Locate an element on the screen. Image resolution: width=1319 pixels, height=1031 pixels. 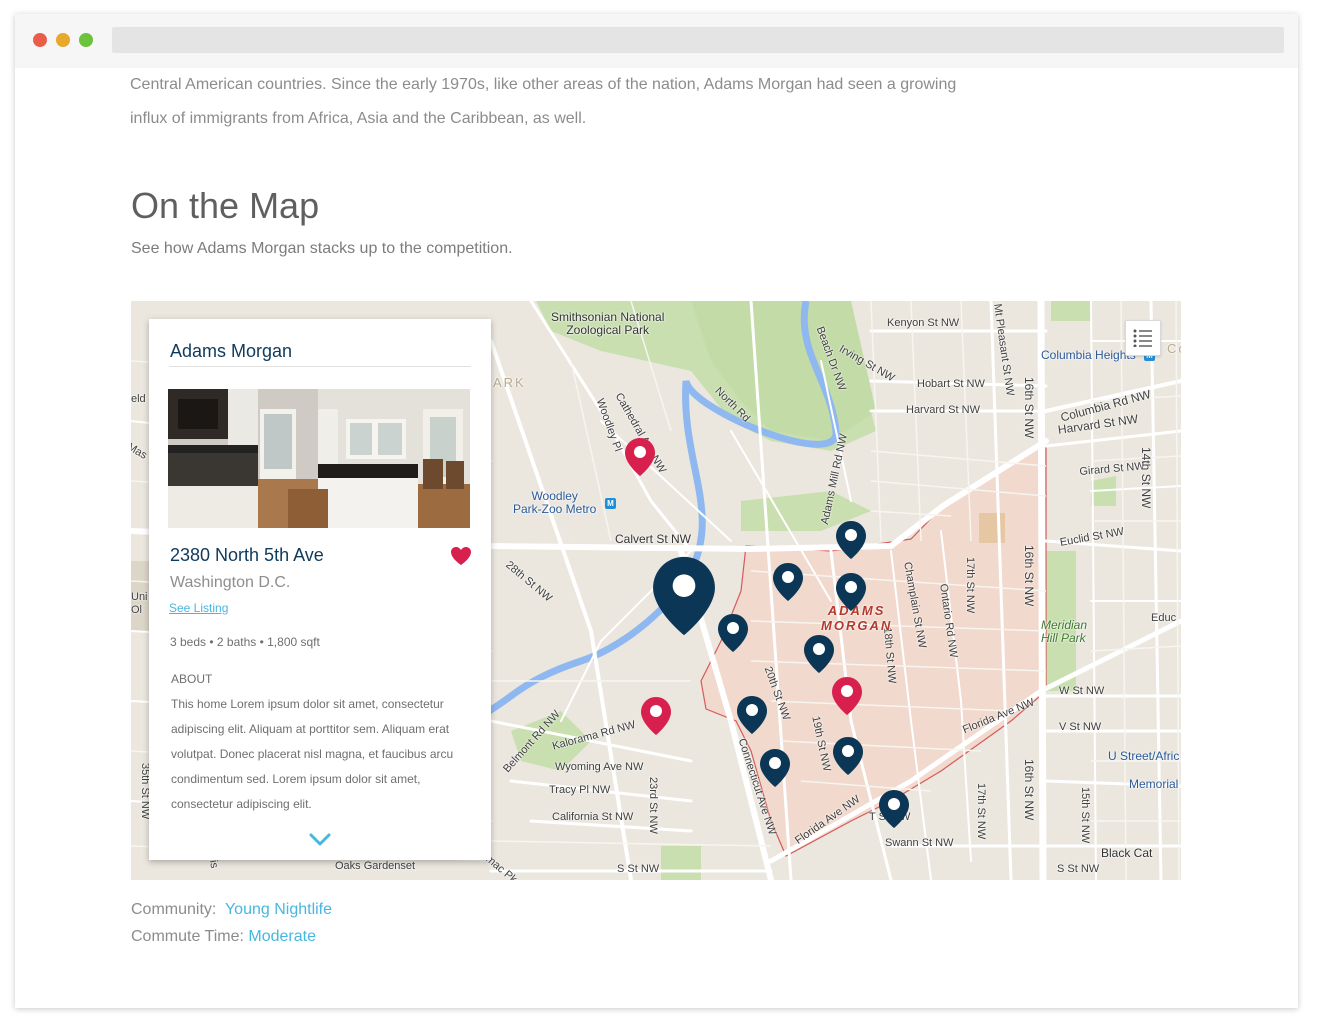
map-label-zoo-text: Smithsonian National Zoological Park is located at coordinates (608, 323).